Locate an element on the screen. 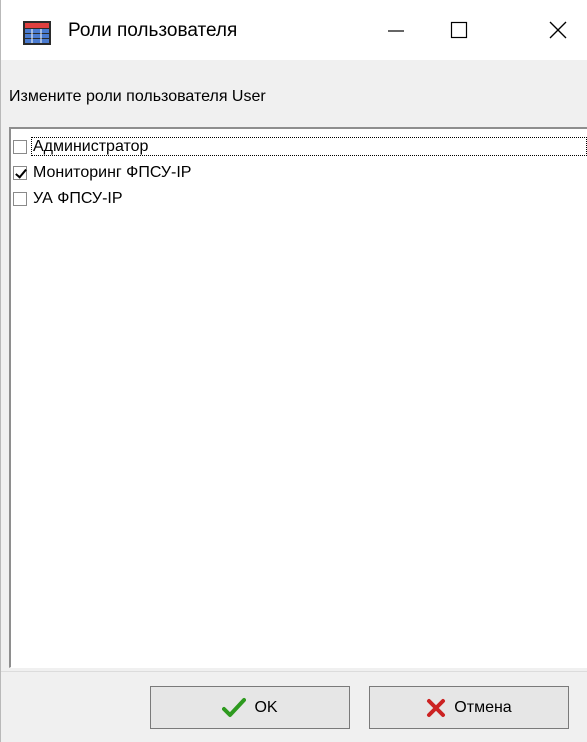  role-item-administrator: Администратор is located at coordinates (80, 147).